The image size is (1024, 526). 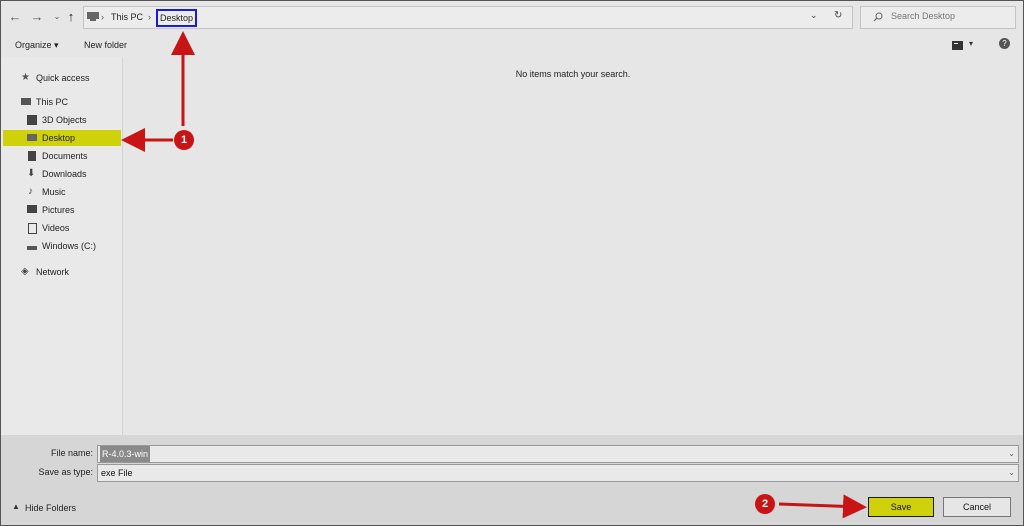 I want to click on annotation-badge-2: 2, so click(x=765, y=504).